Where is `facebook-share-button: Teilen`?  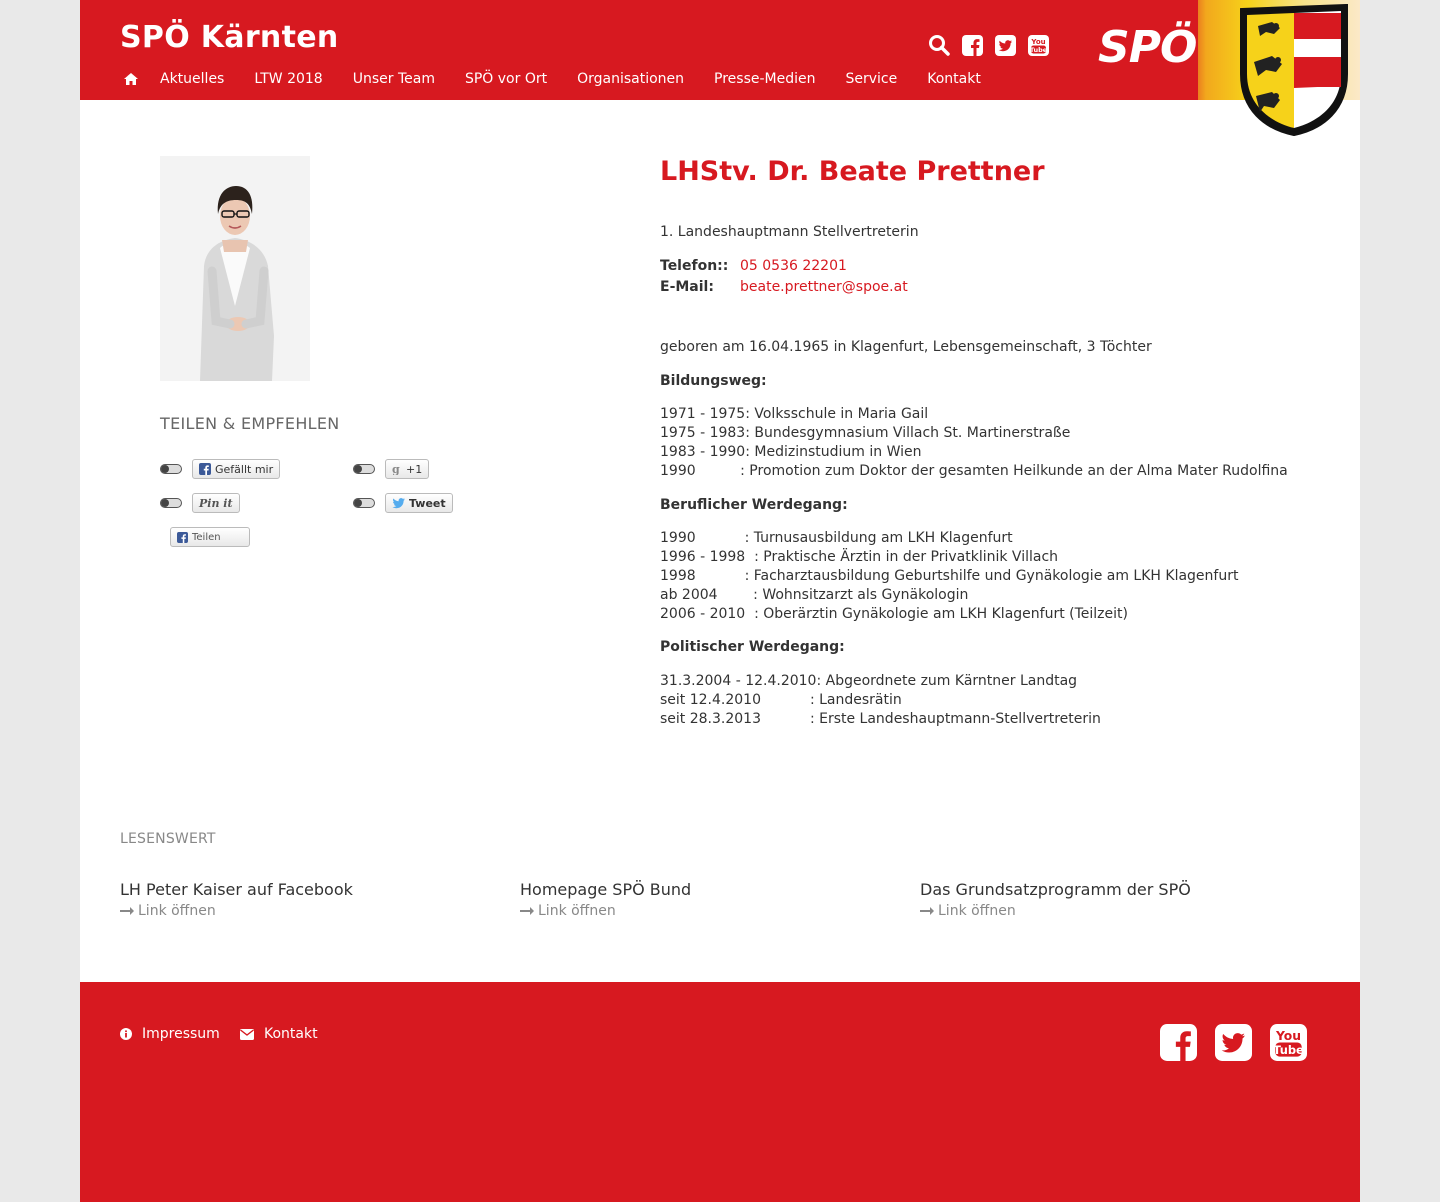 facebook-share-button: Teilen is located at coordinates (210, 537).